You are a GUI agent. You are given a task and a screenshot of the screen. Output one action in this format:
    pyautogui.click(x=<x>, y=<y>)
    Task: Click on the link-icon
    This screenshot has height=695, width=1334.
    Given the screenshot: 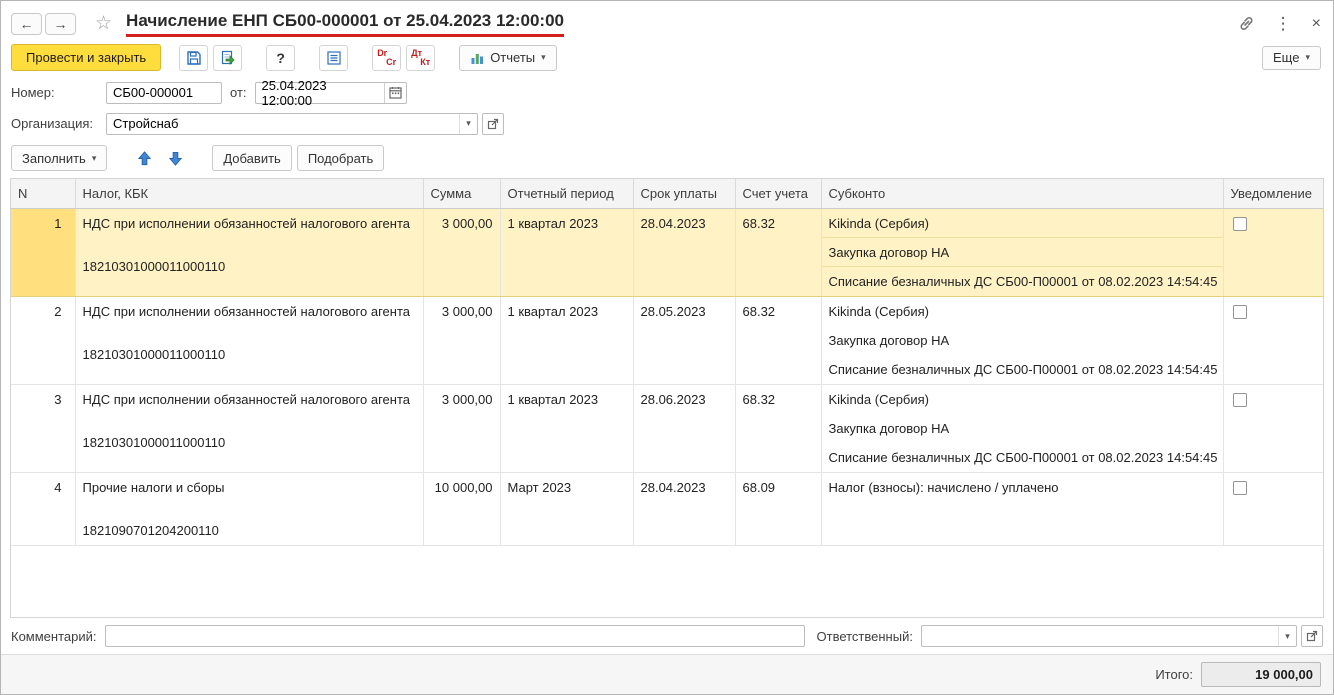 What is the action you would take?
    pyautogui.click(x=1246, y=23)
    